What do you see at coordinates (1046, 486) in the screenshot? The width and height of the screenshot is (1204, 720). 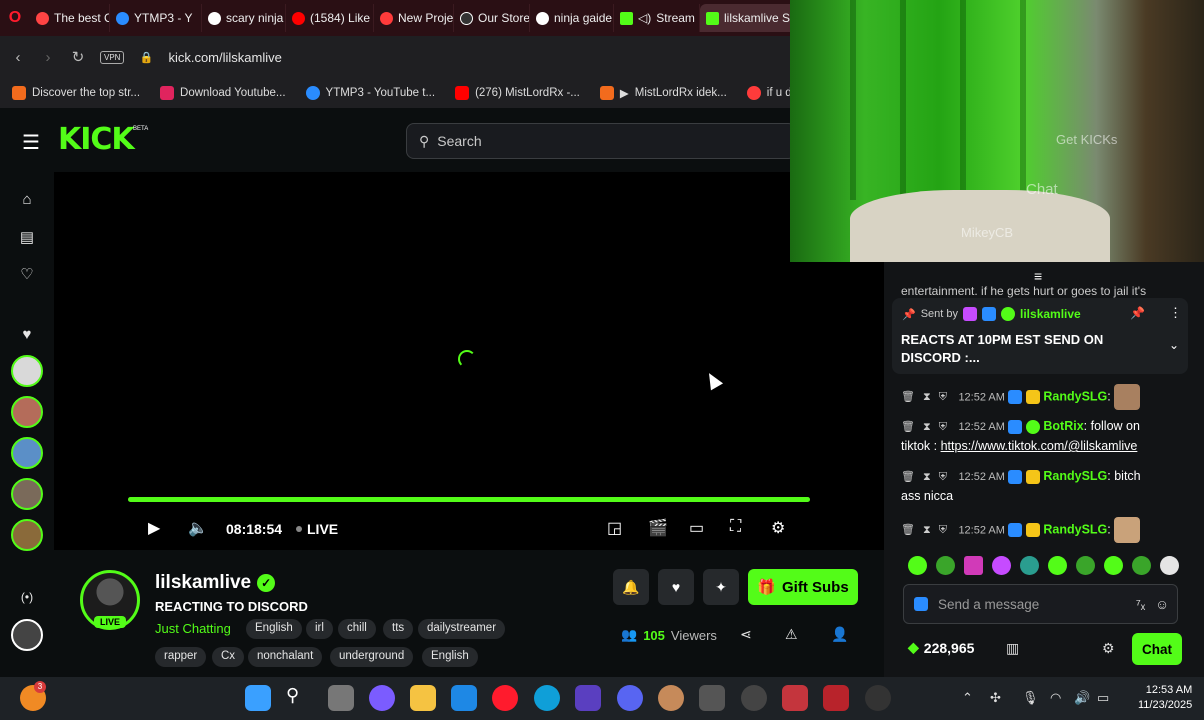 I see `chat-message: 🗑 ⧗ ⛨ 12:52 AM RandySLG: bitch ass nicca` at bounding box center [1046, 486].